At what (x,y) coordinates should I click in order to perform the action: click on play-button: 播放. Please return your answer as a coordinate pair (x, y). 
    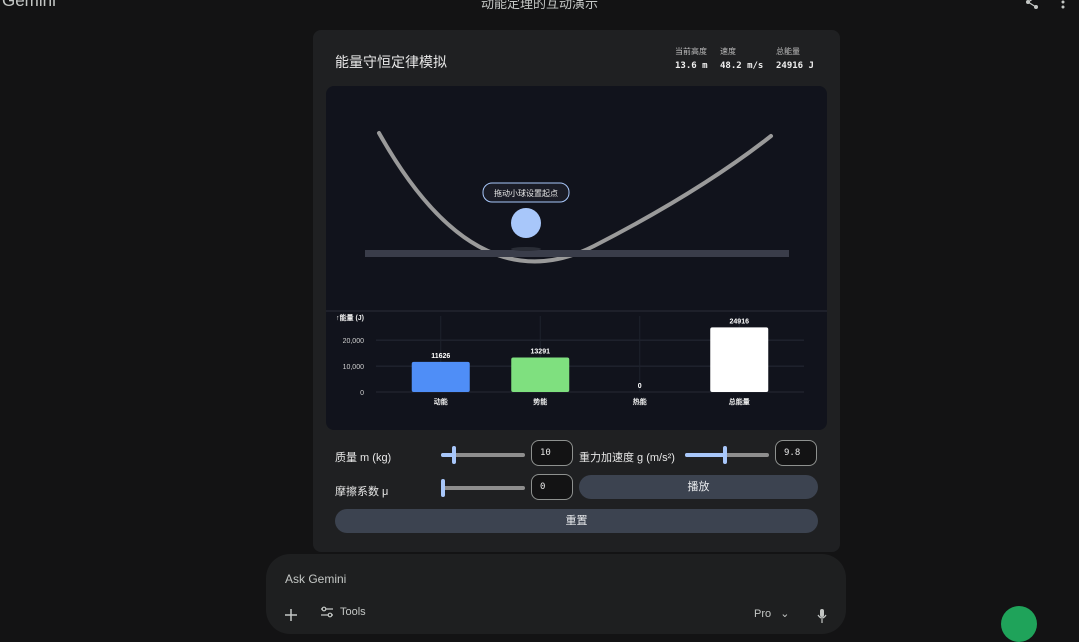
    Looking at the image, I should click on (698, 487).